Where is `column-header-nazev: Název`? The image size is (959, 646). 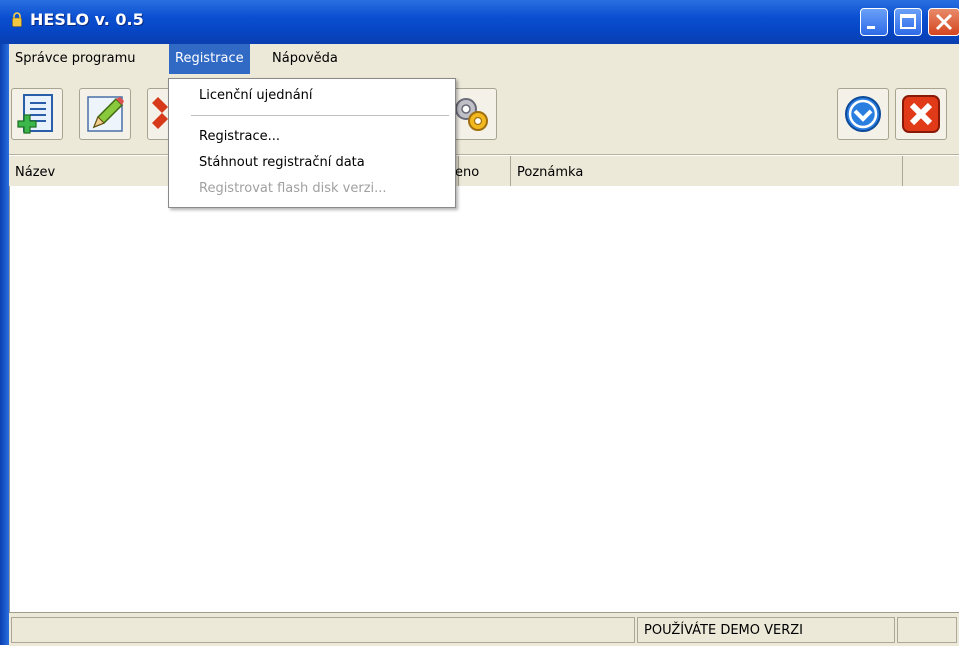
column-header-nazev: Název is located at coordinates (89, 171).